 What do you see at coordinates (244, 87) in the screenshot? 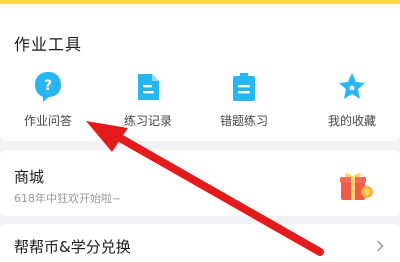
I see `mistake-practice-icon` at bounding box center [244, 87].